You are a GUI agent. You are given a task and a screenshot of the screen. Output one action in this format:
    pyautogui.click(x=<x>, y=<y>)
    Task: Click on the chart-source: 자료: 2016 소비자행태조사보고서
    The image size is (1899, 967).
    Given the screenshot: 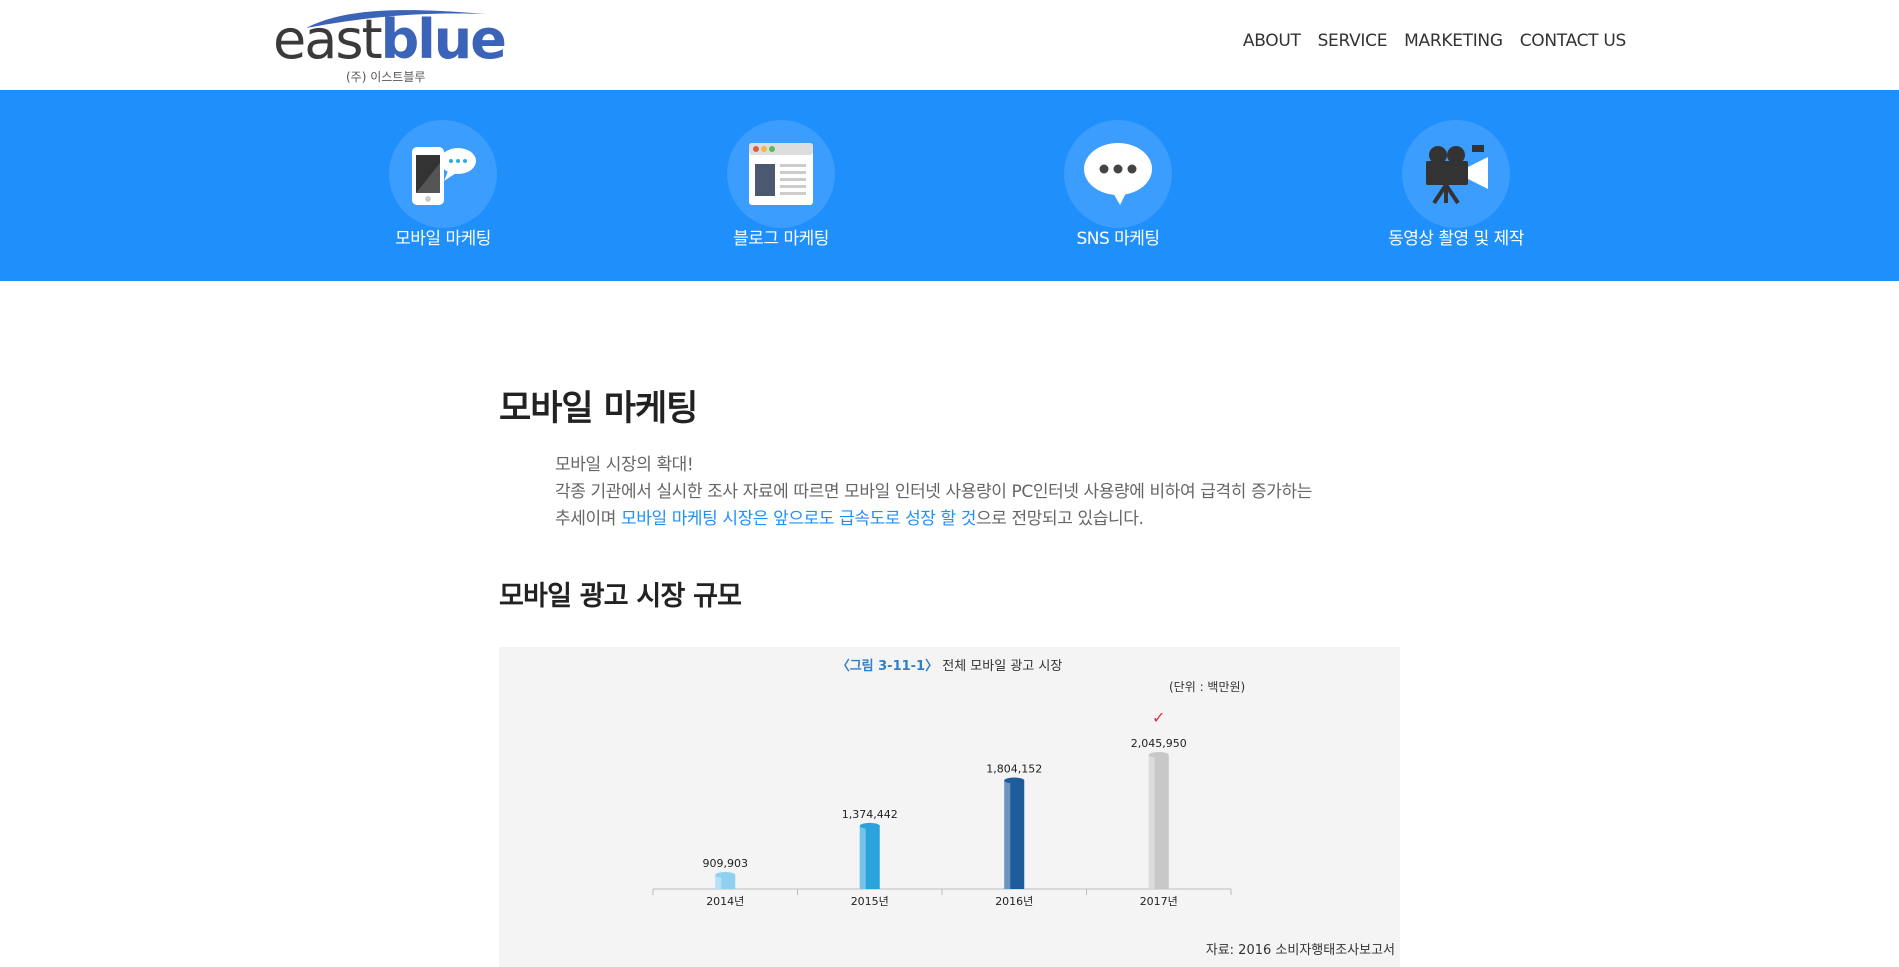 What is the action you would take?
    pyautogui.click(x=1300, y=950)
    